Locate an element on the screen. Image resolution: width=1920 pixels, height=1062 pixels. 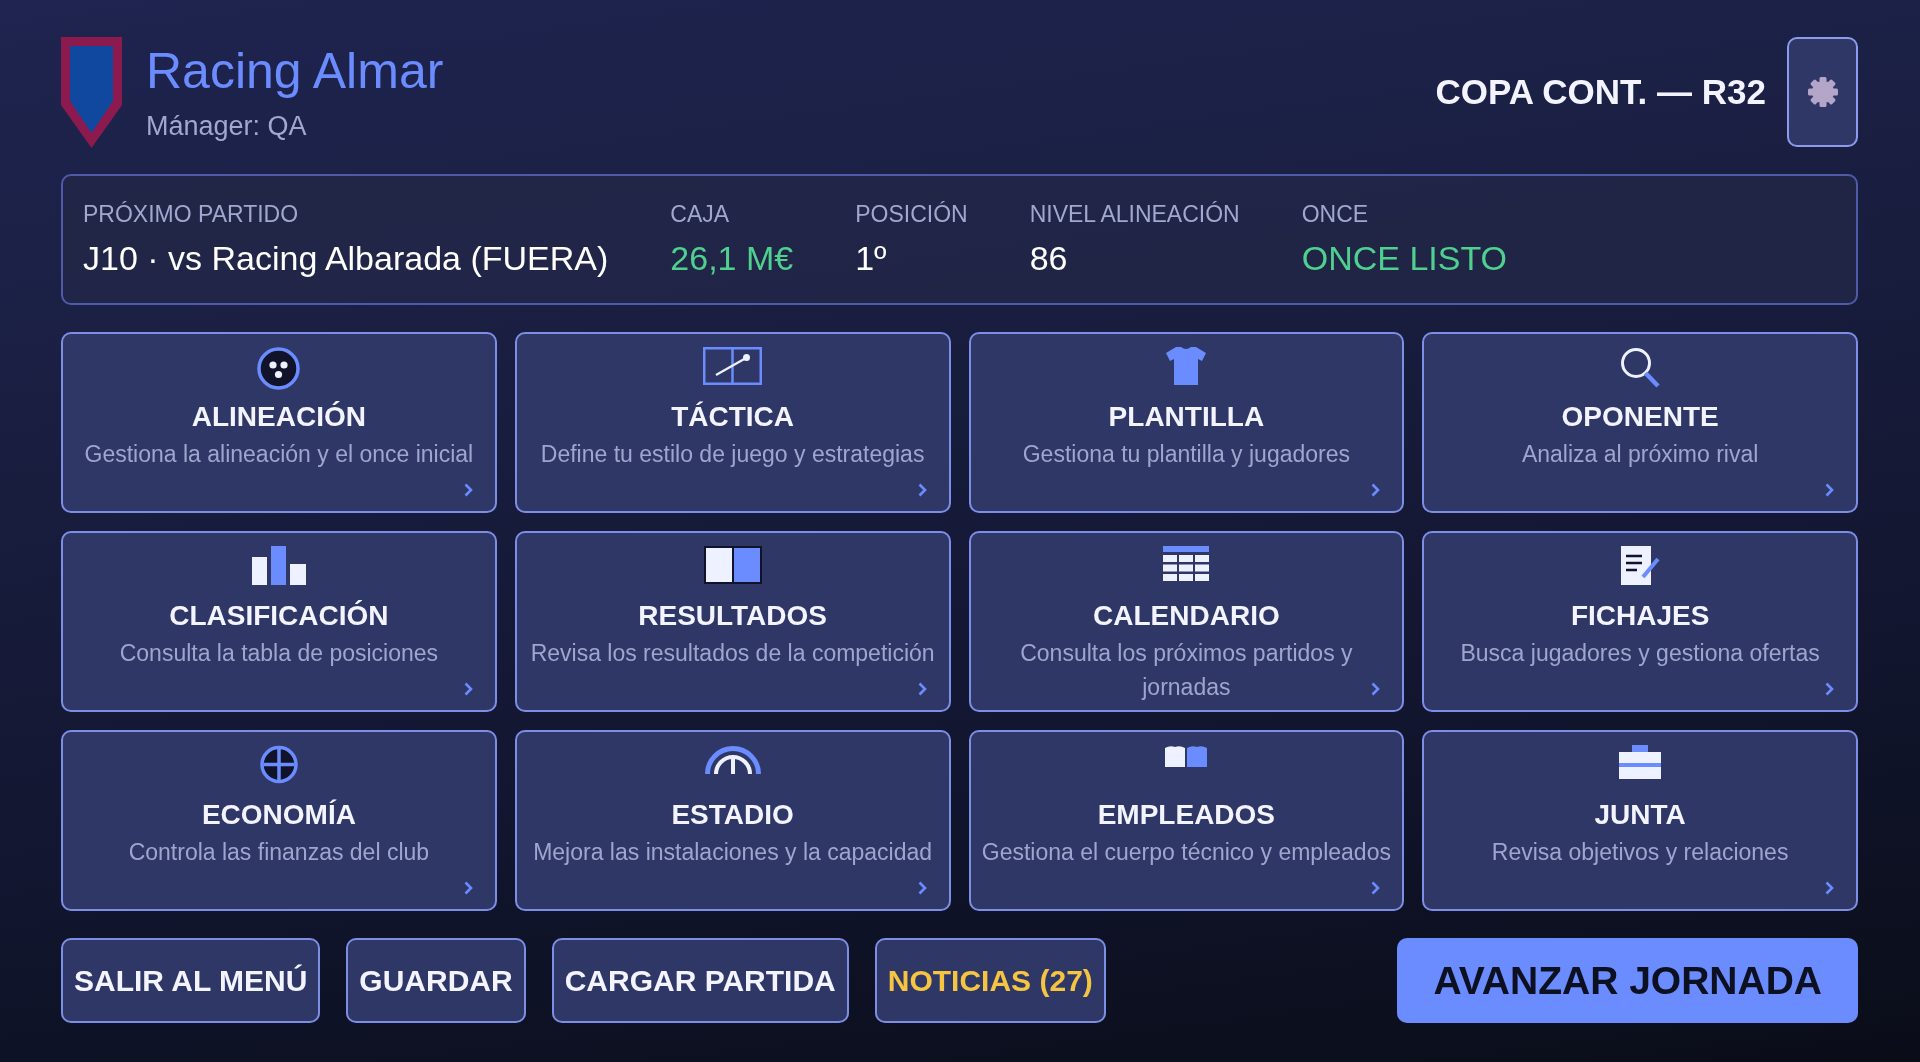
summary-label: CAJA is located at coordinates (700, 214).